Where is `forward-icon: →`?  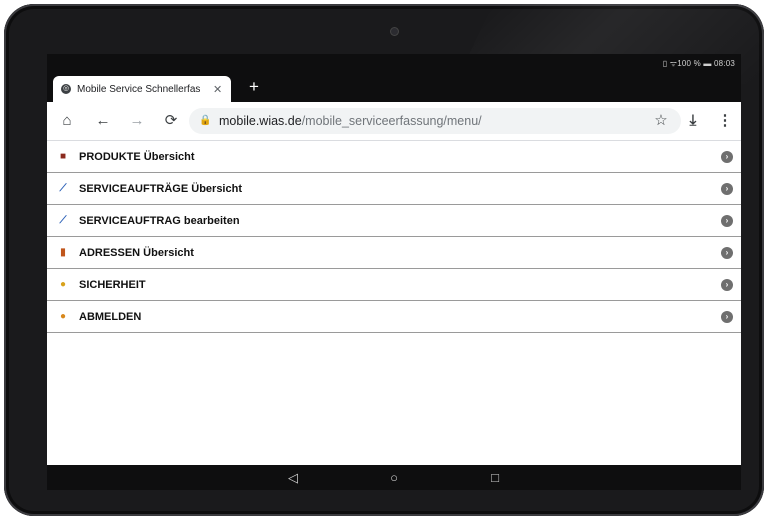
forward-icon: → is located at coordinates (137, 121).